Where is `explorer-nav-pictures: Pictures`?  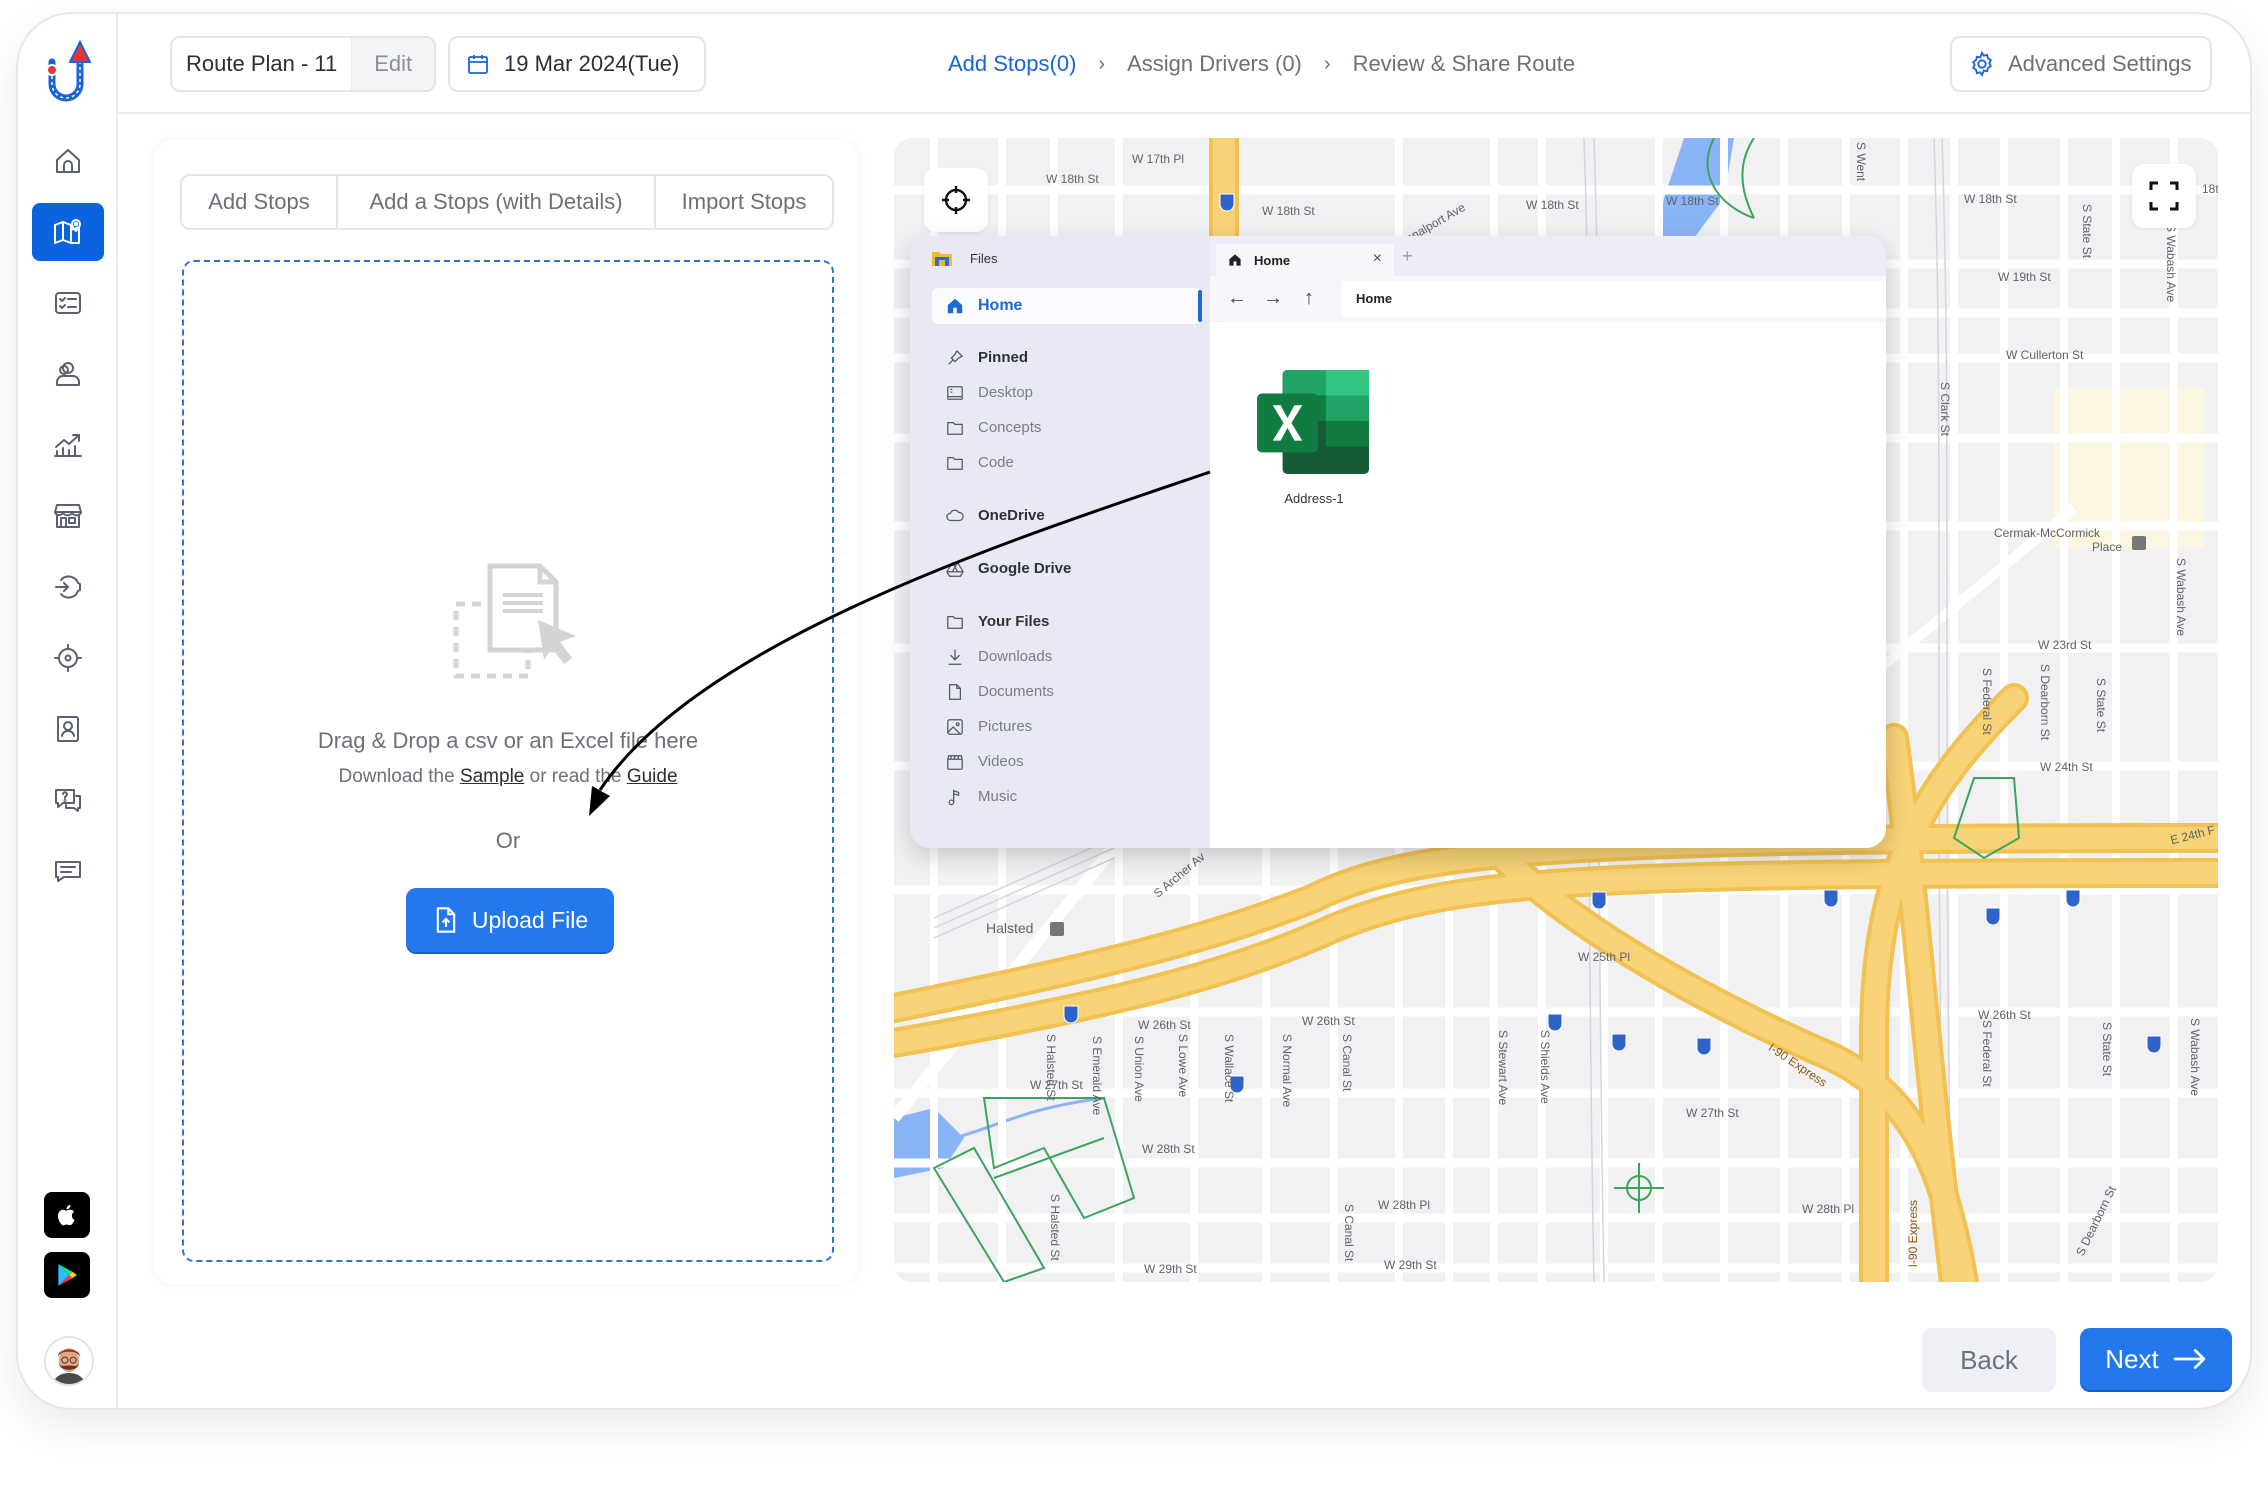 explorer-nav-pictures: Pictures is located at coordinates (1067, 726).